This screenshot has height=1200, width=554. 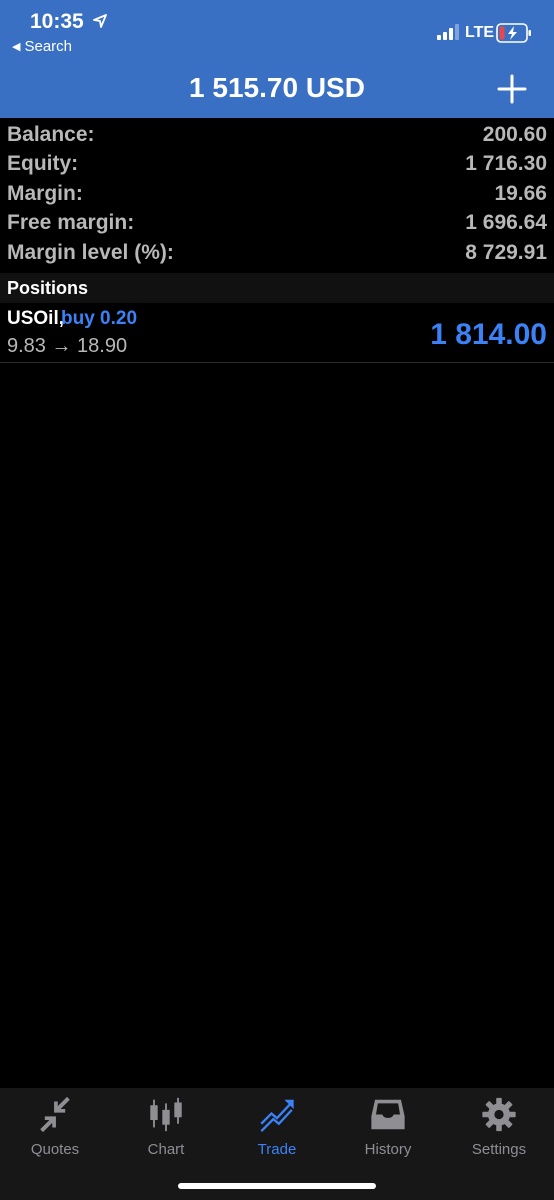 What do you see at coordinates (277, 135) in the screenshot?
I see `balance-row: Balance: 200.60` at bounding box center [277, 135].